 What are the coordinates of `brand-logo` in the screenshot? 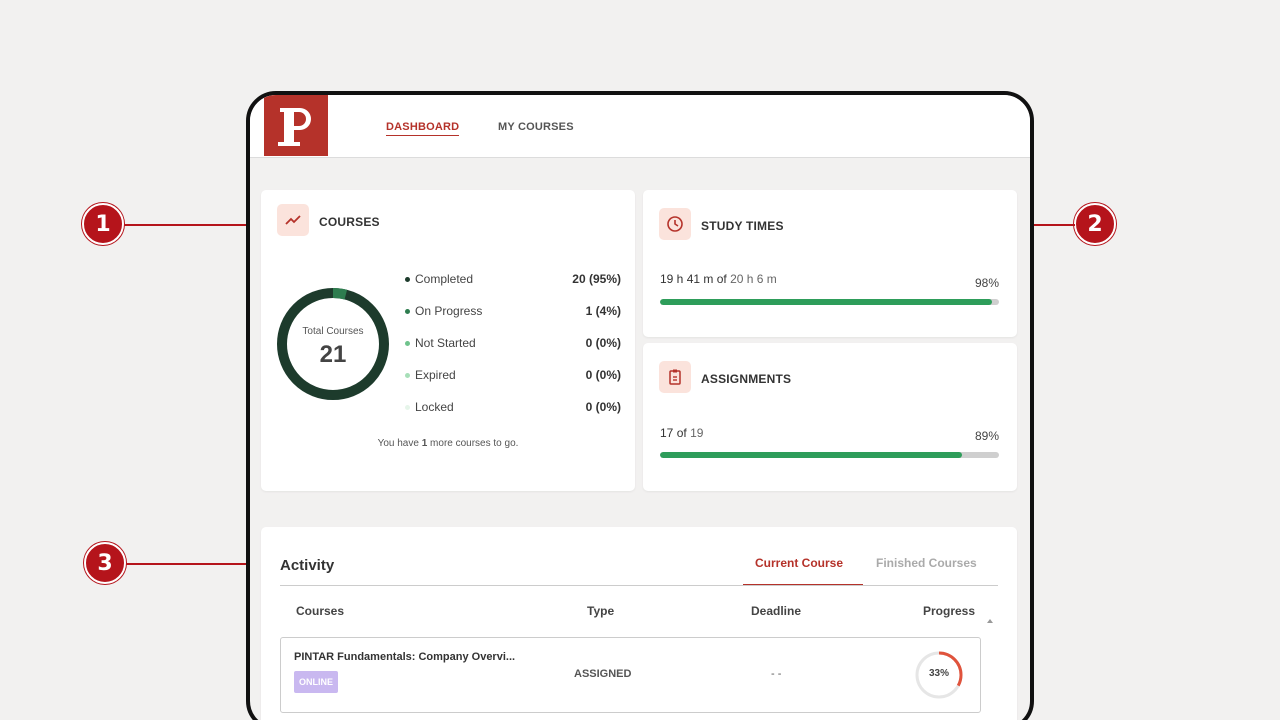 It's located at (296, 125).